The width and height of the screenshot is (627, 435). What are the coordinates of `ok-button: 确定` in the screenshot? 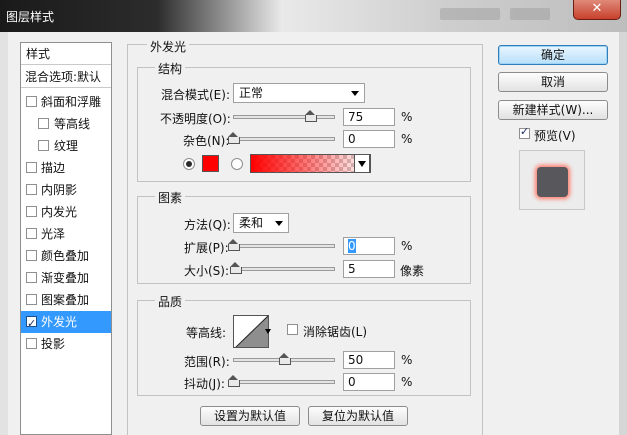 It's located at (553, 55).